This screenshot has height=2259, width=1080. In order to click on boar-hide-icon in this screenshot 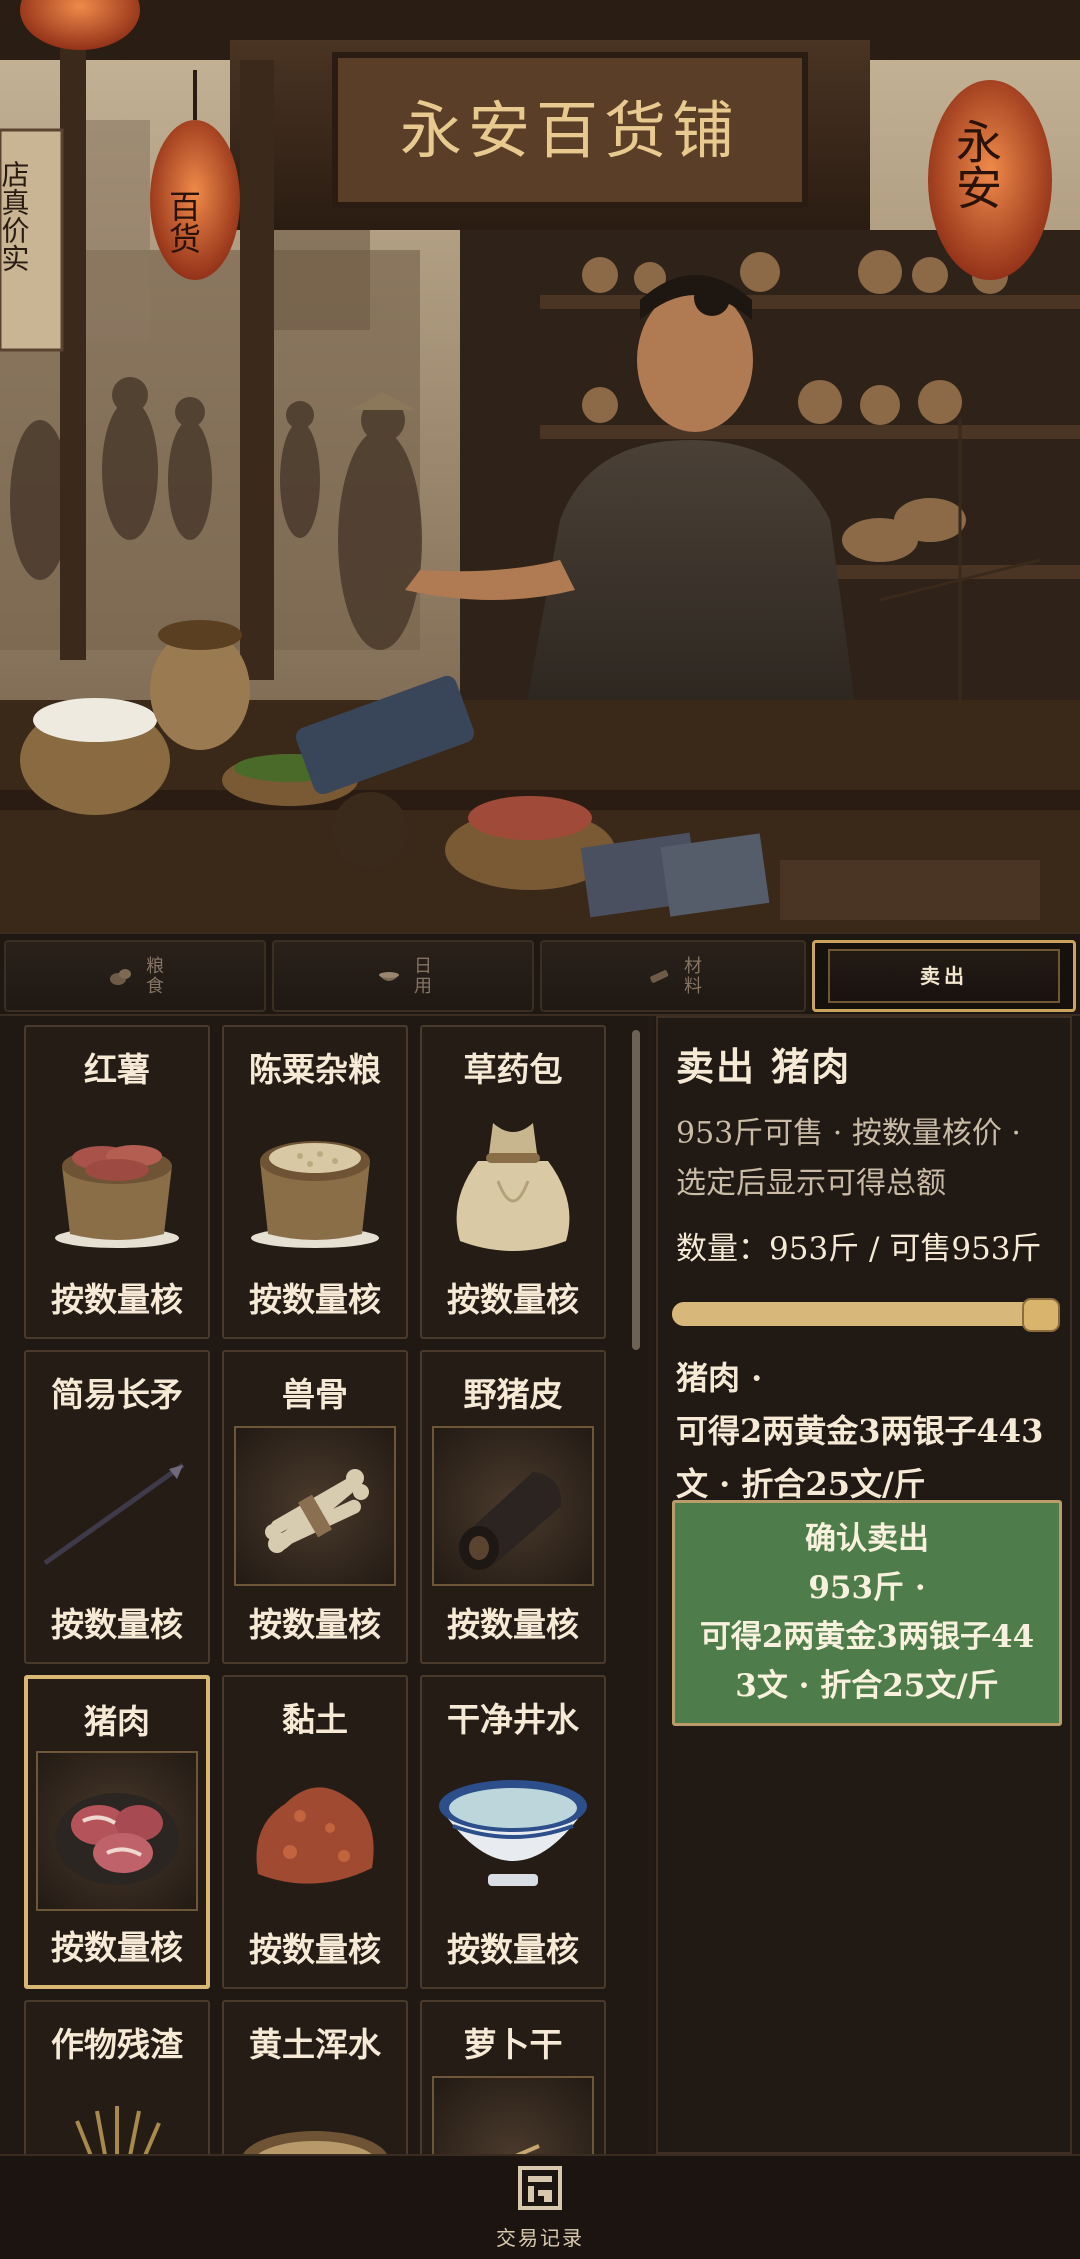, I will do `click(513, 1506)`.